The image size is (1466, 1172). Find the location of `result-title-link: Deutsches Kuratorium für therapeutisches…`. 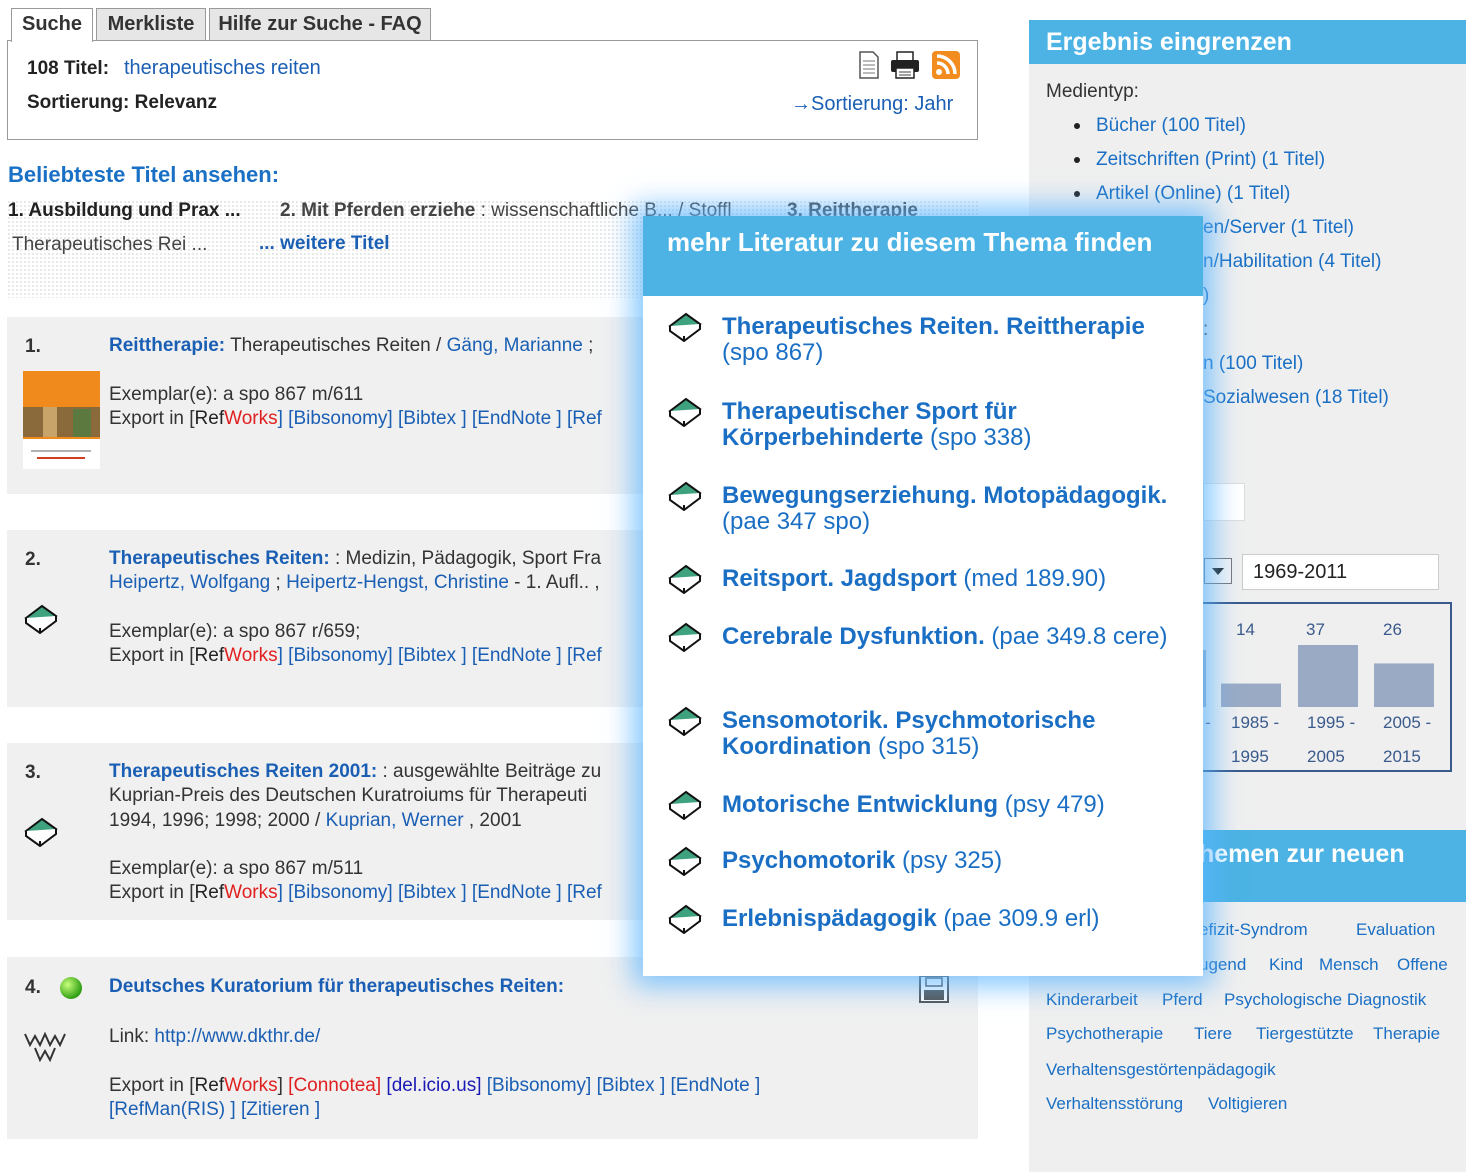

result-title-link: Deutsches Kuratorium für therapeutisches… is located at coordinates (336, 986).